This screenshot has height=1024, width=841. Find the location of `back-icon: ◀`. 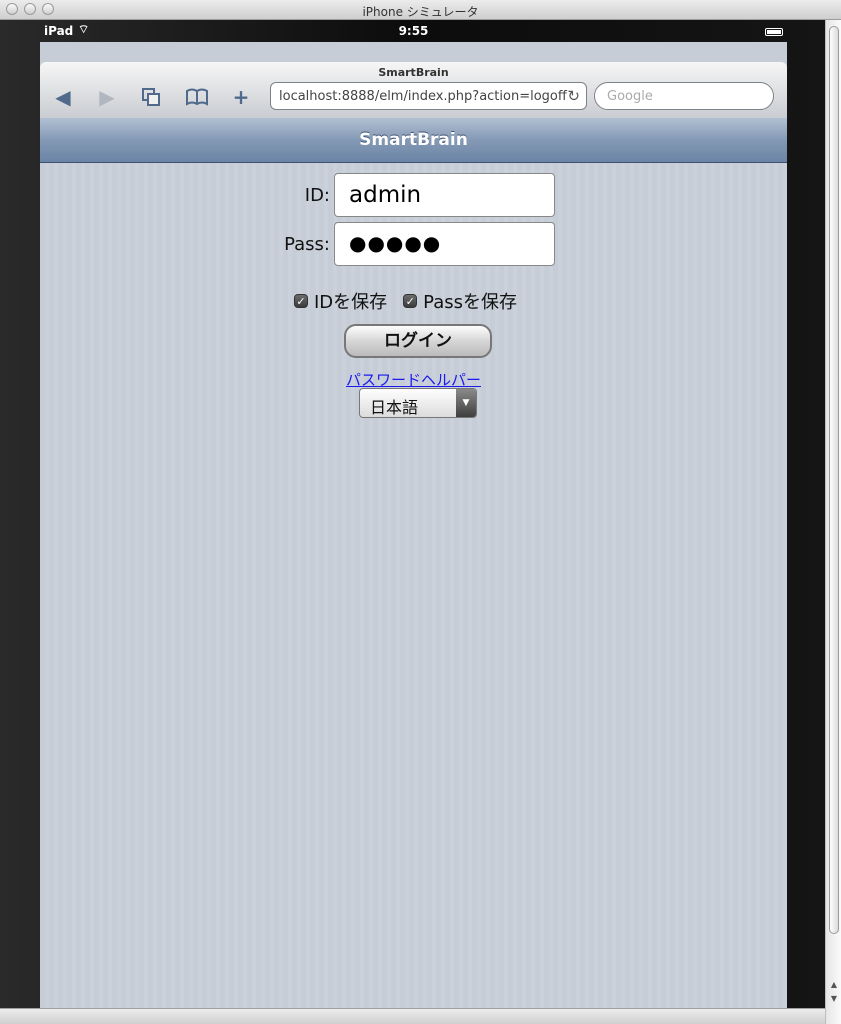

back-icon: ◀ is located at coordinates (63, 97).